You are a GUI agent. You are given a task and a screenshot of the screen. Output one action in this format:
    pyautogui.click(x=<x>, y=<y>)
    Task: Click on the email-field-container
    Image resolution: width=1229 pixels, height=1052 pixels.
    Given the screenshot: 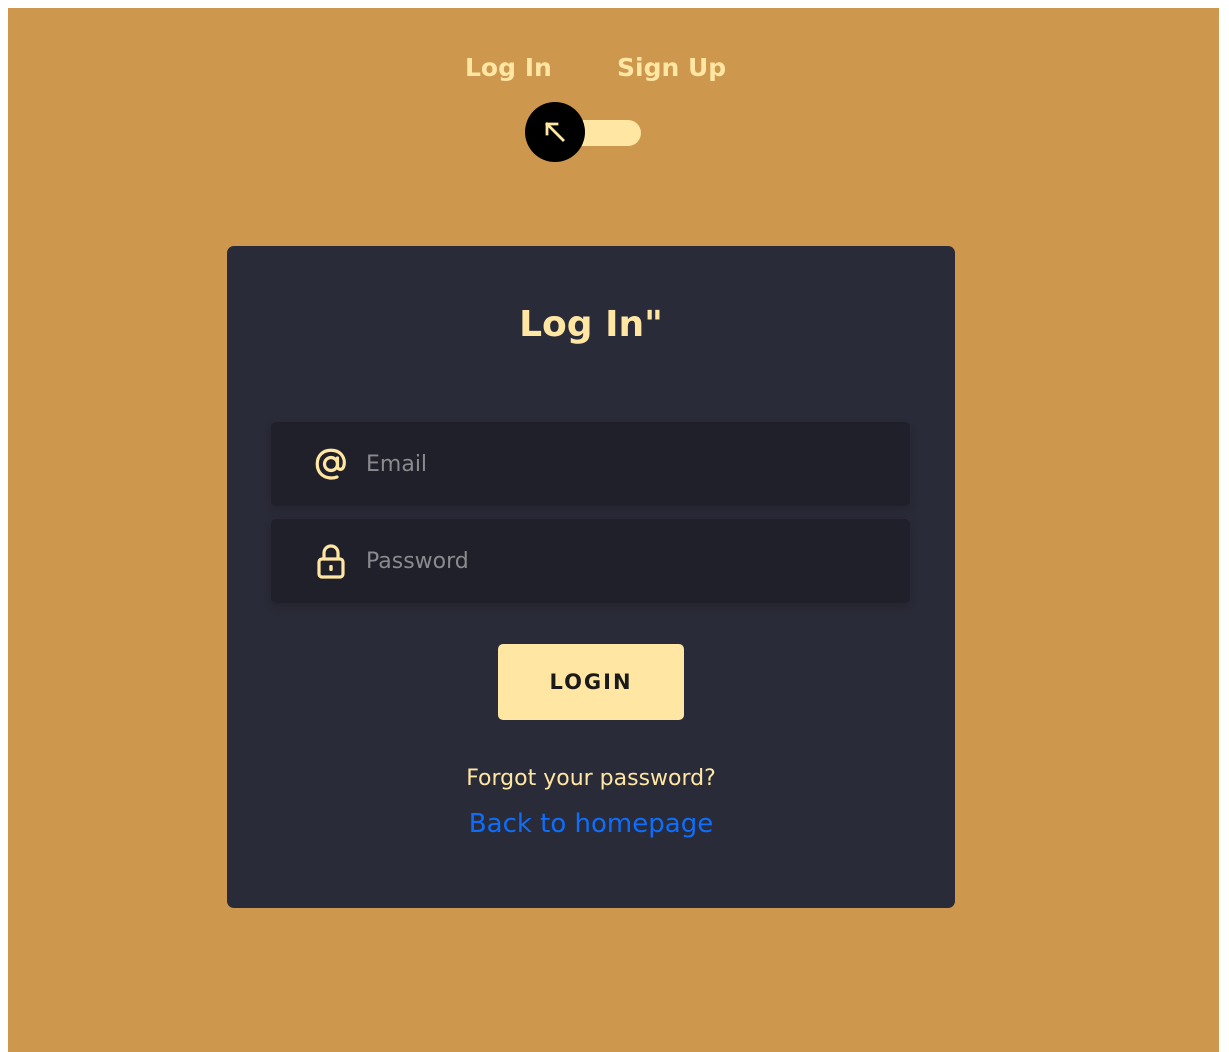 What is the action you would take?
    pyautogui.click(x=590, y=464)
    